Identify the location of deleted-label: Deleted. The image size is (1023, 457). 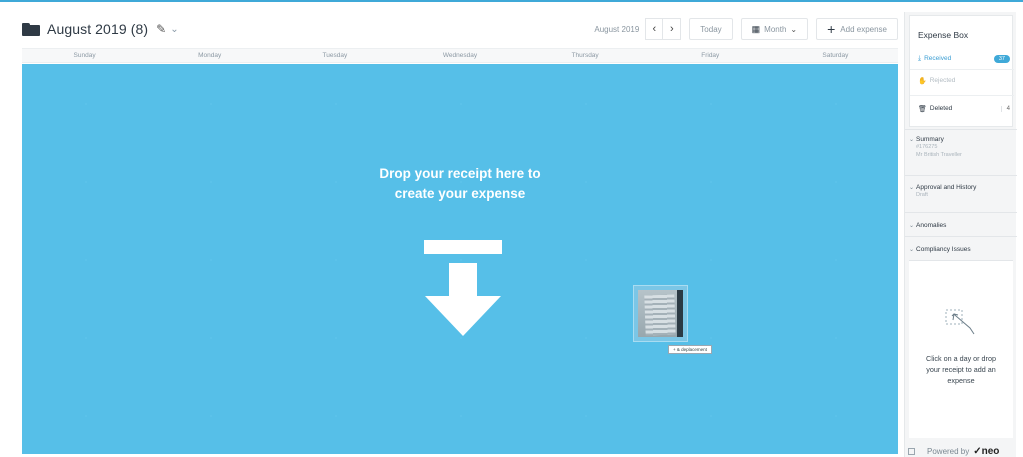
(941, 108).